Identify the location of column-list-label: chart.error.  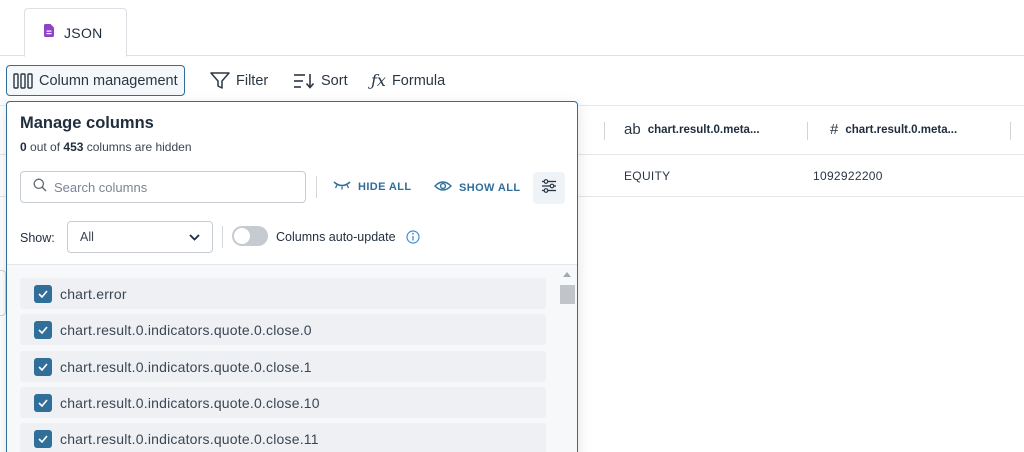
(93, 293).